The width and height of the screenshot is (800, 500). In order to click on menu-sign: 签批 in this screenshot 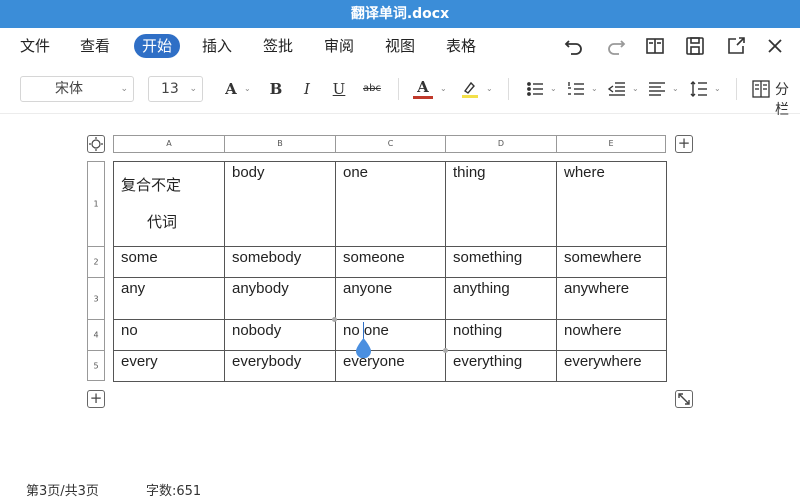, I will do `click(278, 46)`.